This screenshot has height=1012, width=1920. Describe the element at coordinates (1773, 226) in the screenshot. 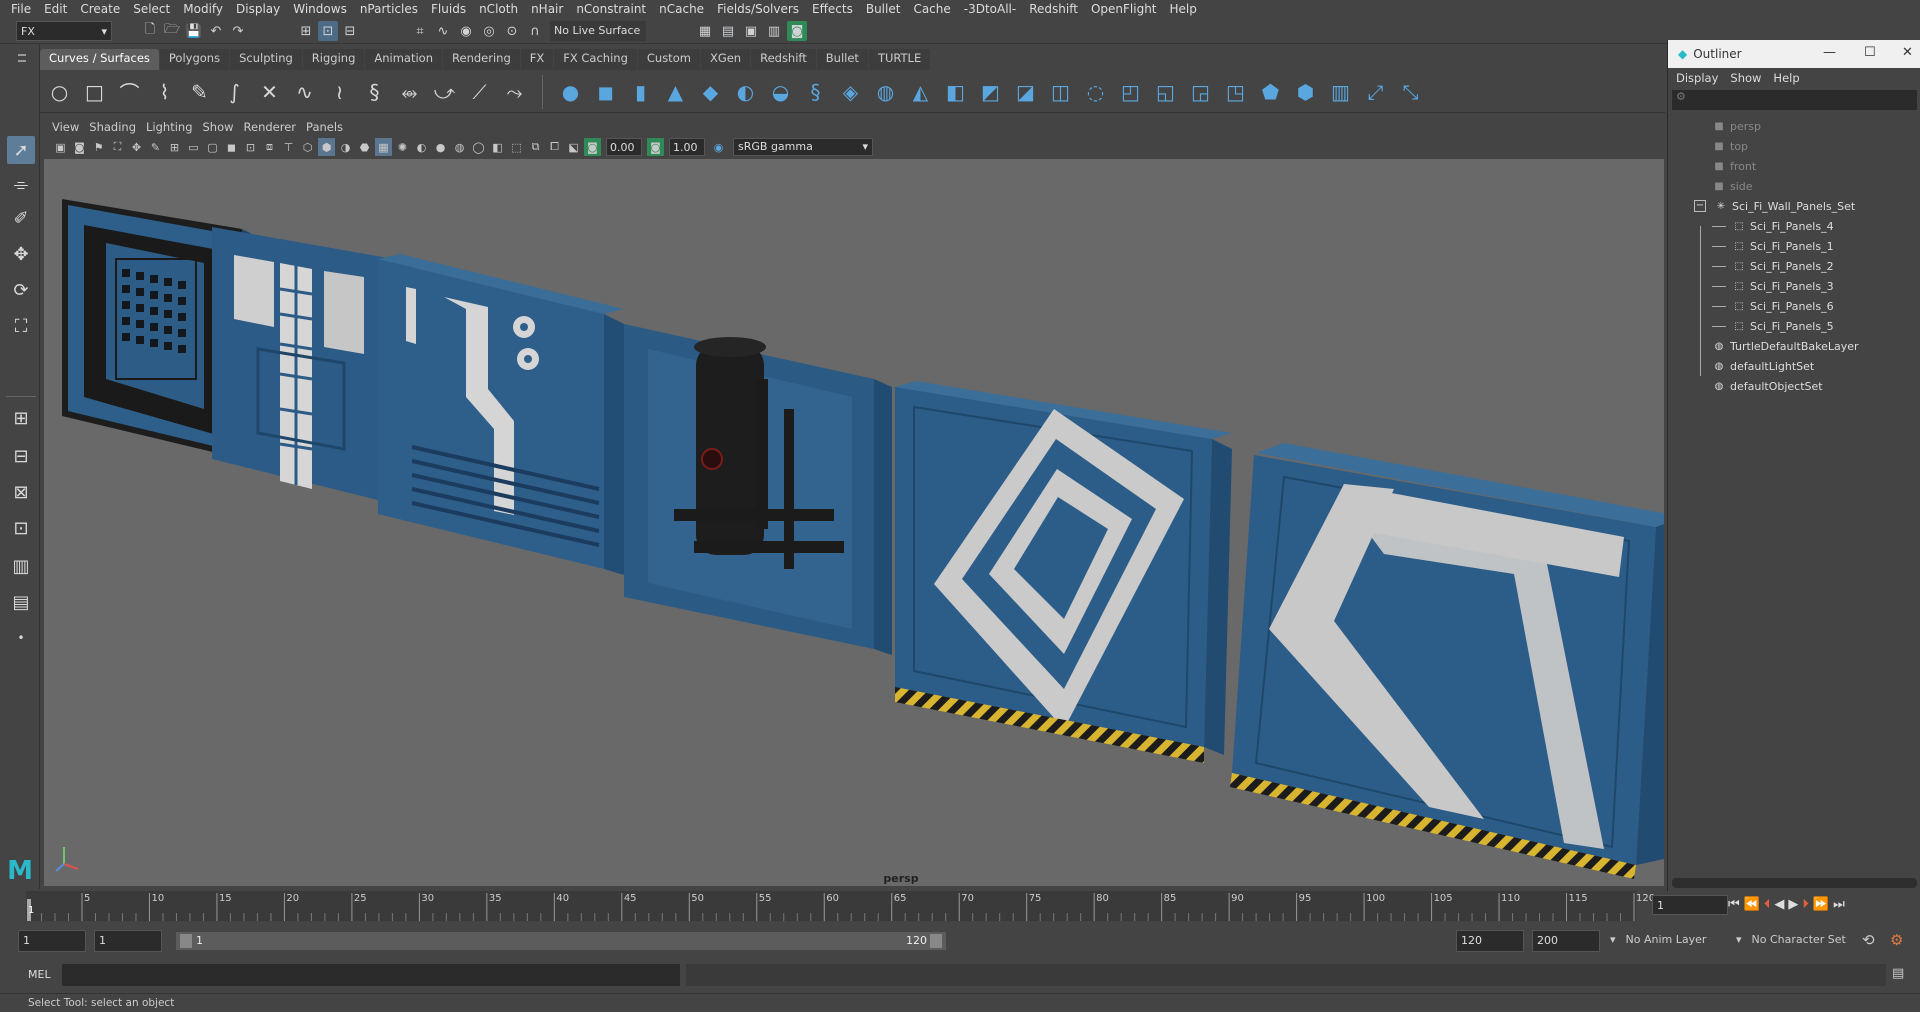

I see `outliner-item-mesh: ⬚ Sci_Fi_Panels_4` at that location.